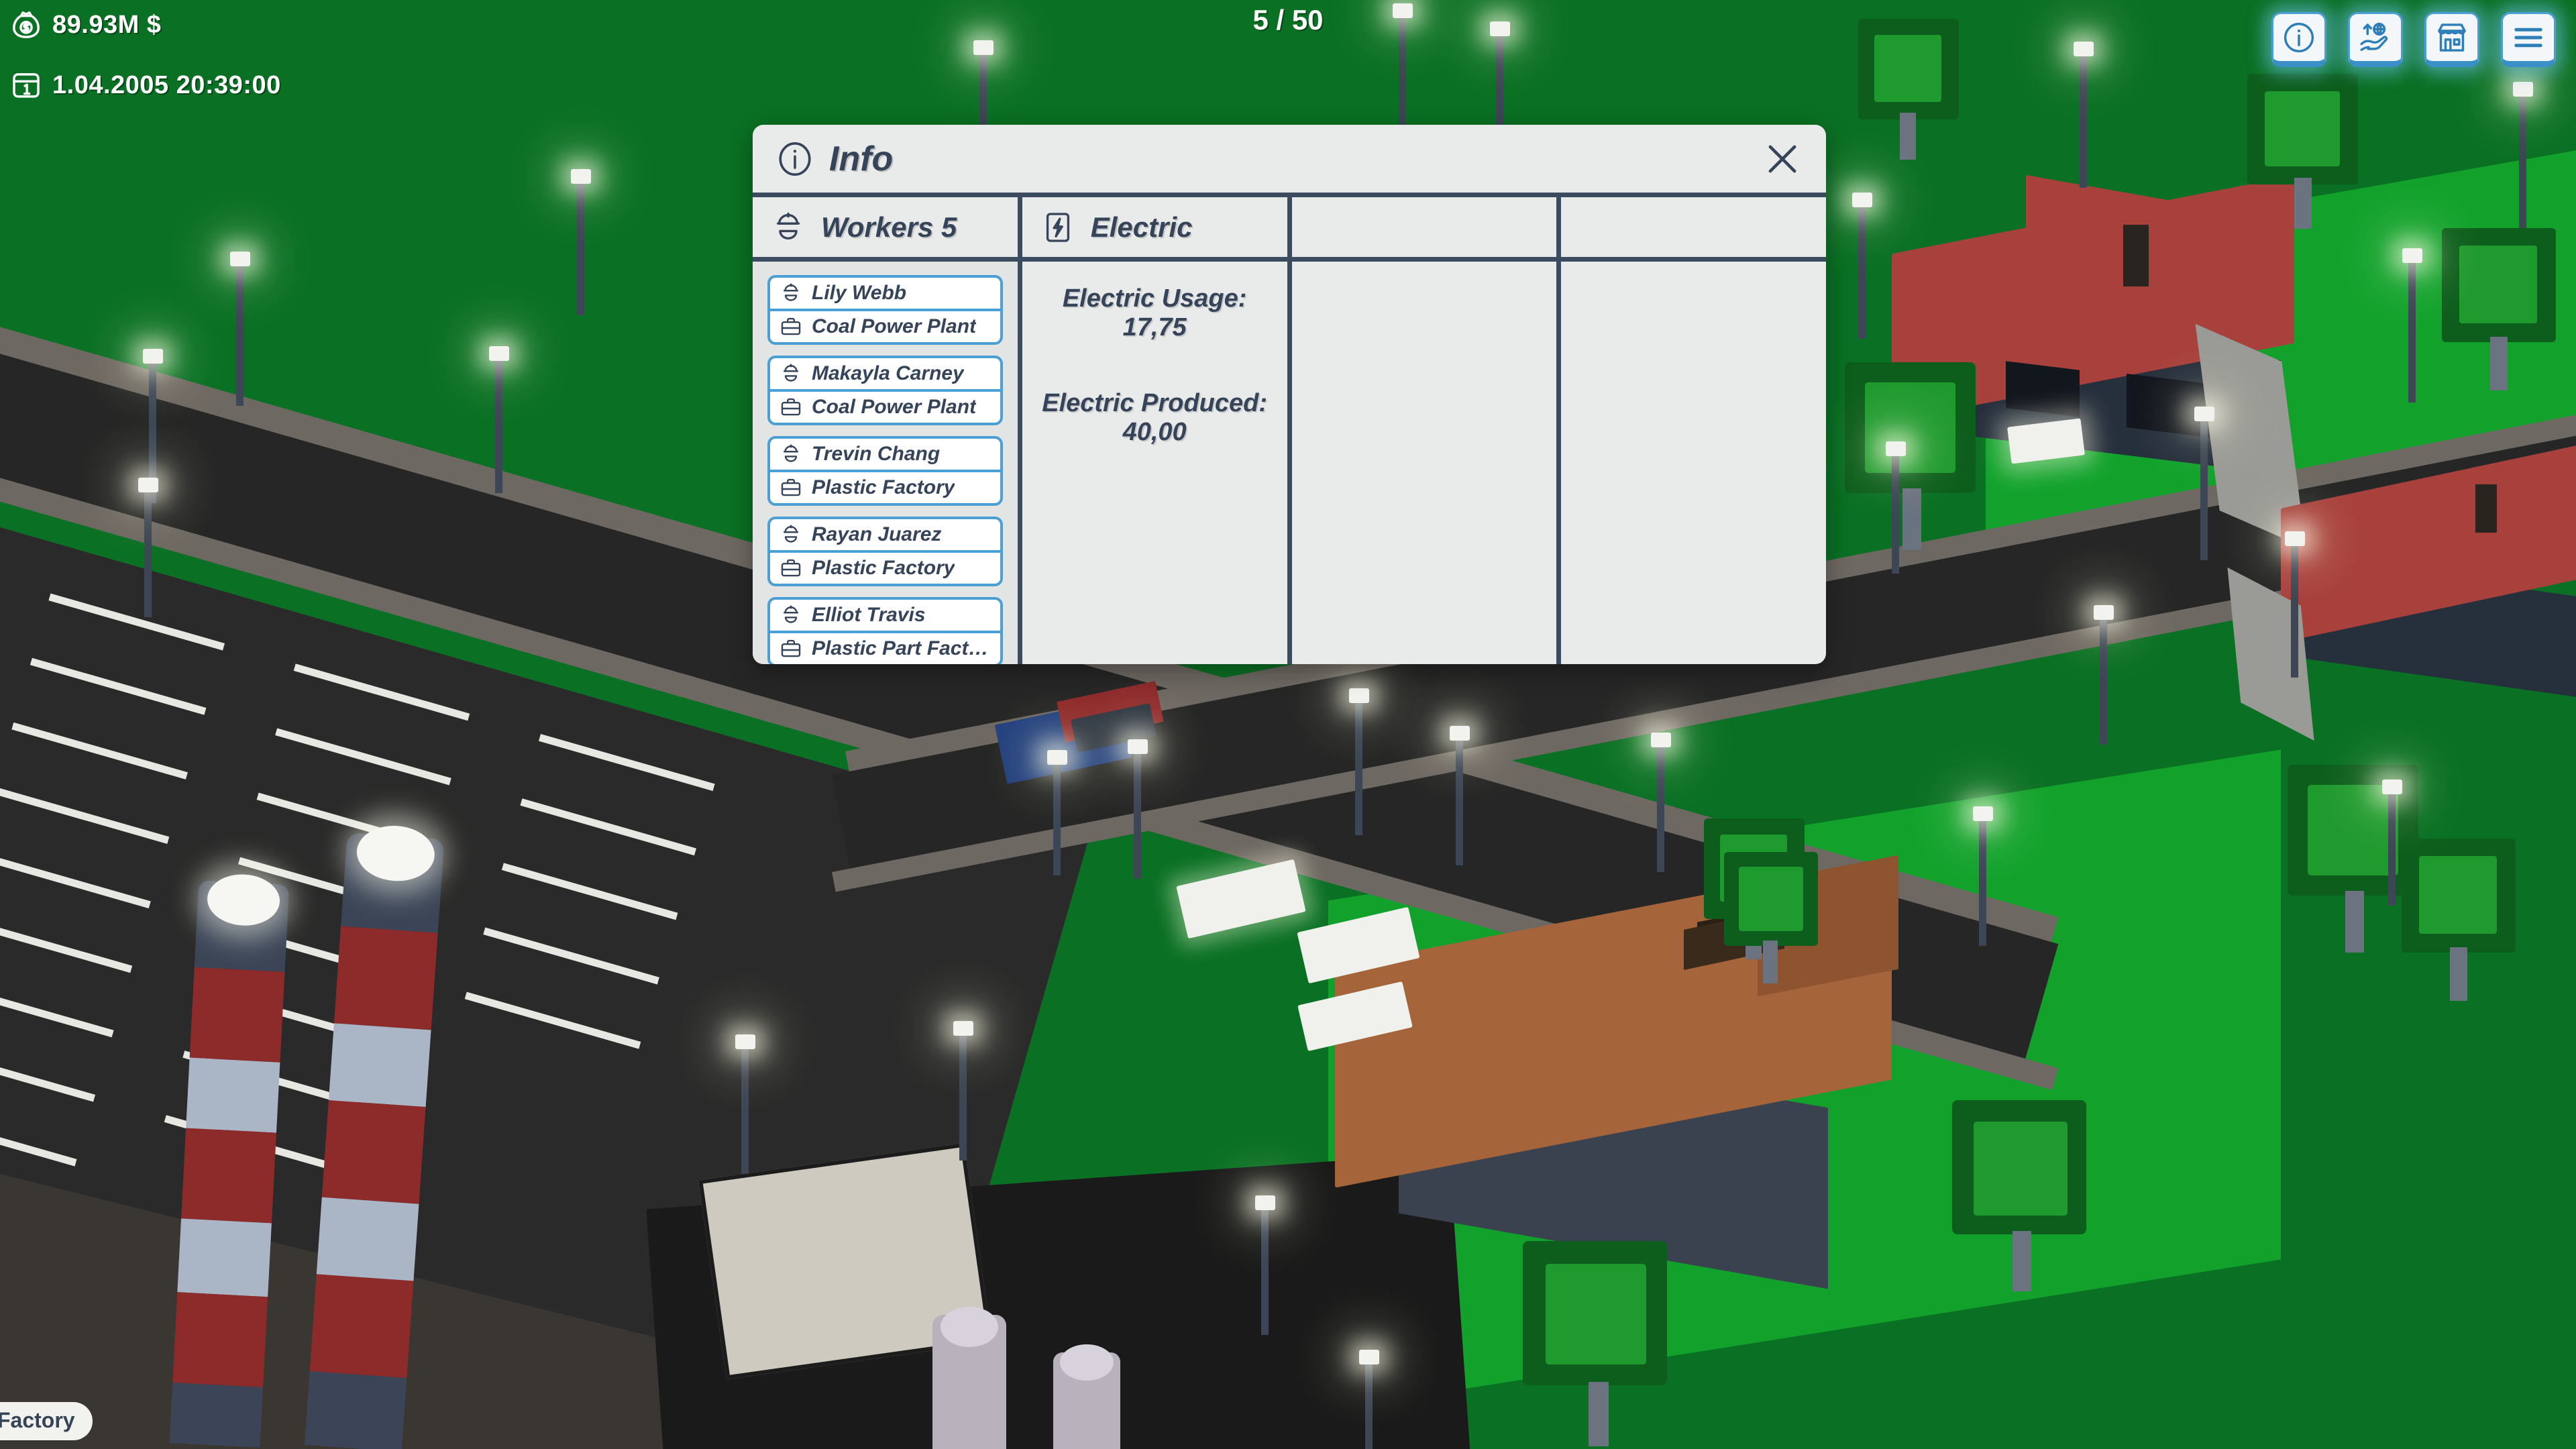 This screenshot has height=1449, width=2576. I want to click on worker-card: Trevin Chang Plastic Factory, so click(885, 471).